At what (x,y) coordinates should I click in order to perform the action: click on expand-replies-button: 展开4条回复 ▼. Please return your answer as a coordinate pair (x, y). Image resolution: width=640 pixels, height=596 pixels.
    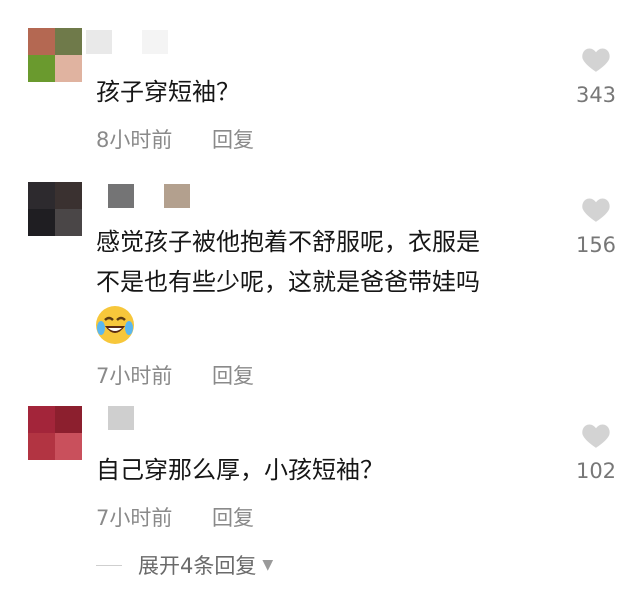
    Looking at the image, I should click on (184, 565).